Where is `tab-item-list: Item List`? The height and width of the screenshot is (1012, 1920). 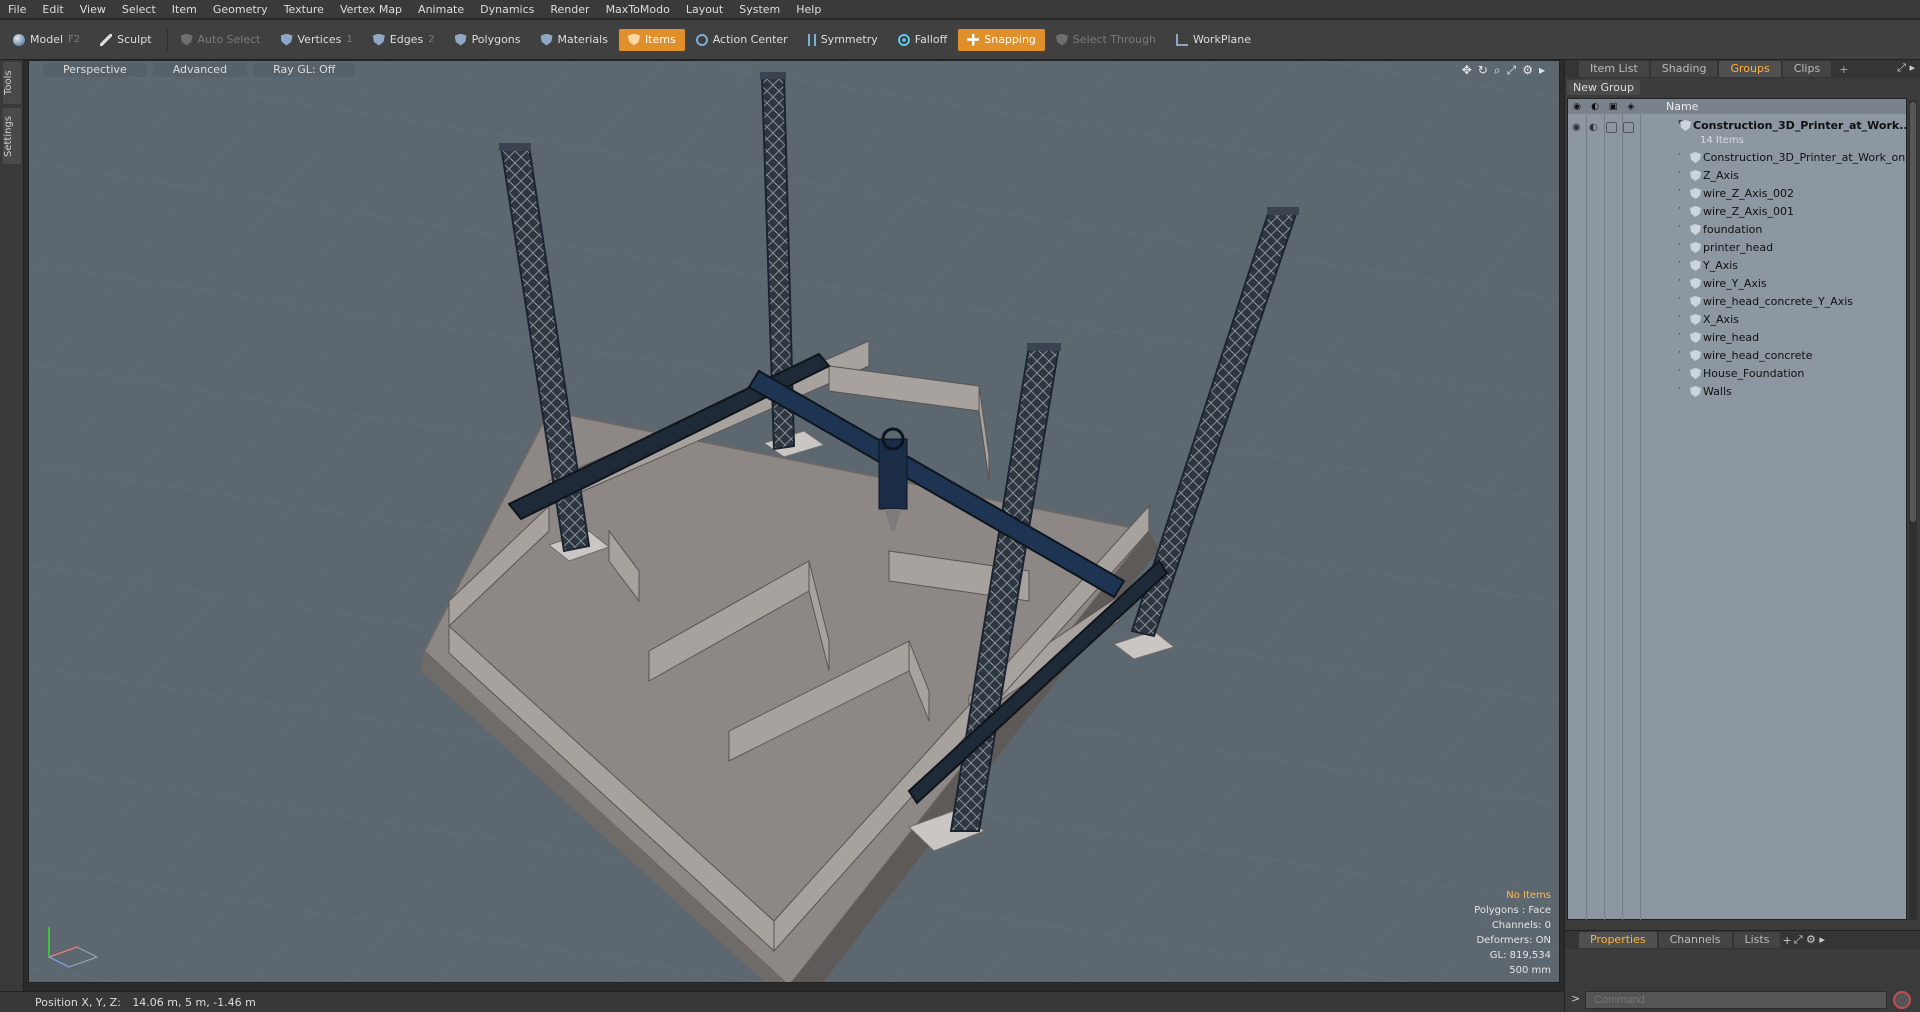 tab-item-list: Item List is located at coordinates (1614, 69).